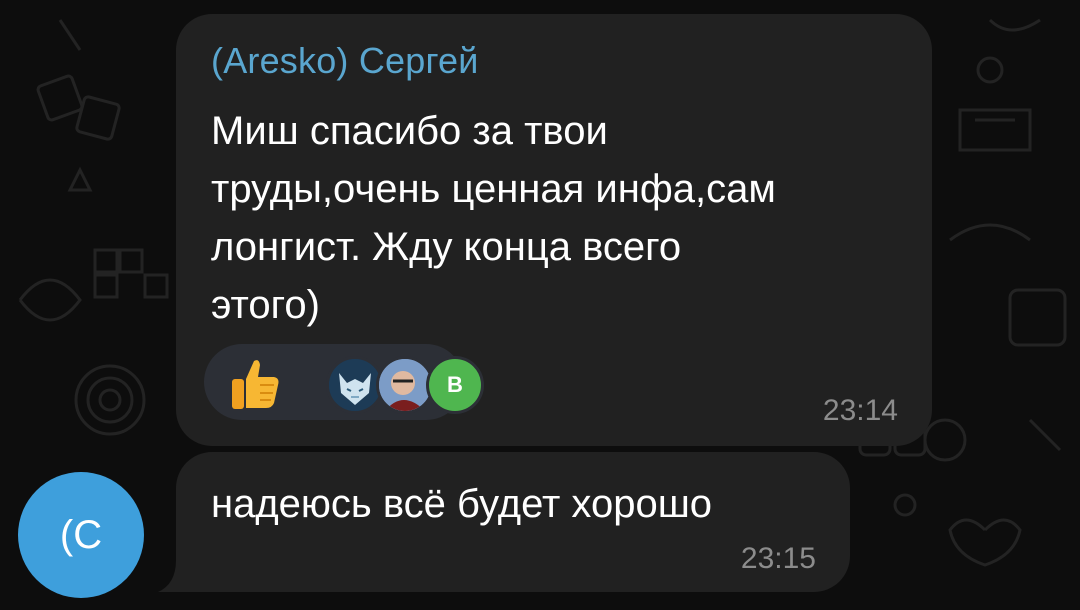 This screenshot has height=610, width=1080. What do you see at coordinates (81, 535) in the screenshot?
I see `sender-avatar: (C` at bounding box center [81, 535].